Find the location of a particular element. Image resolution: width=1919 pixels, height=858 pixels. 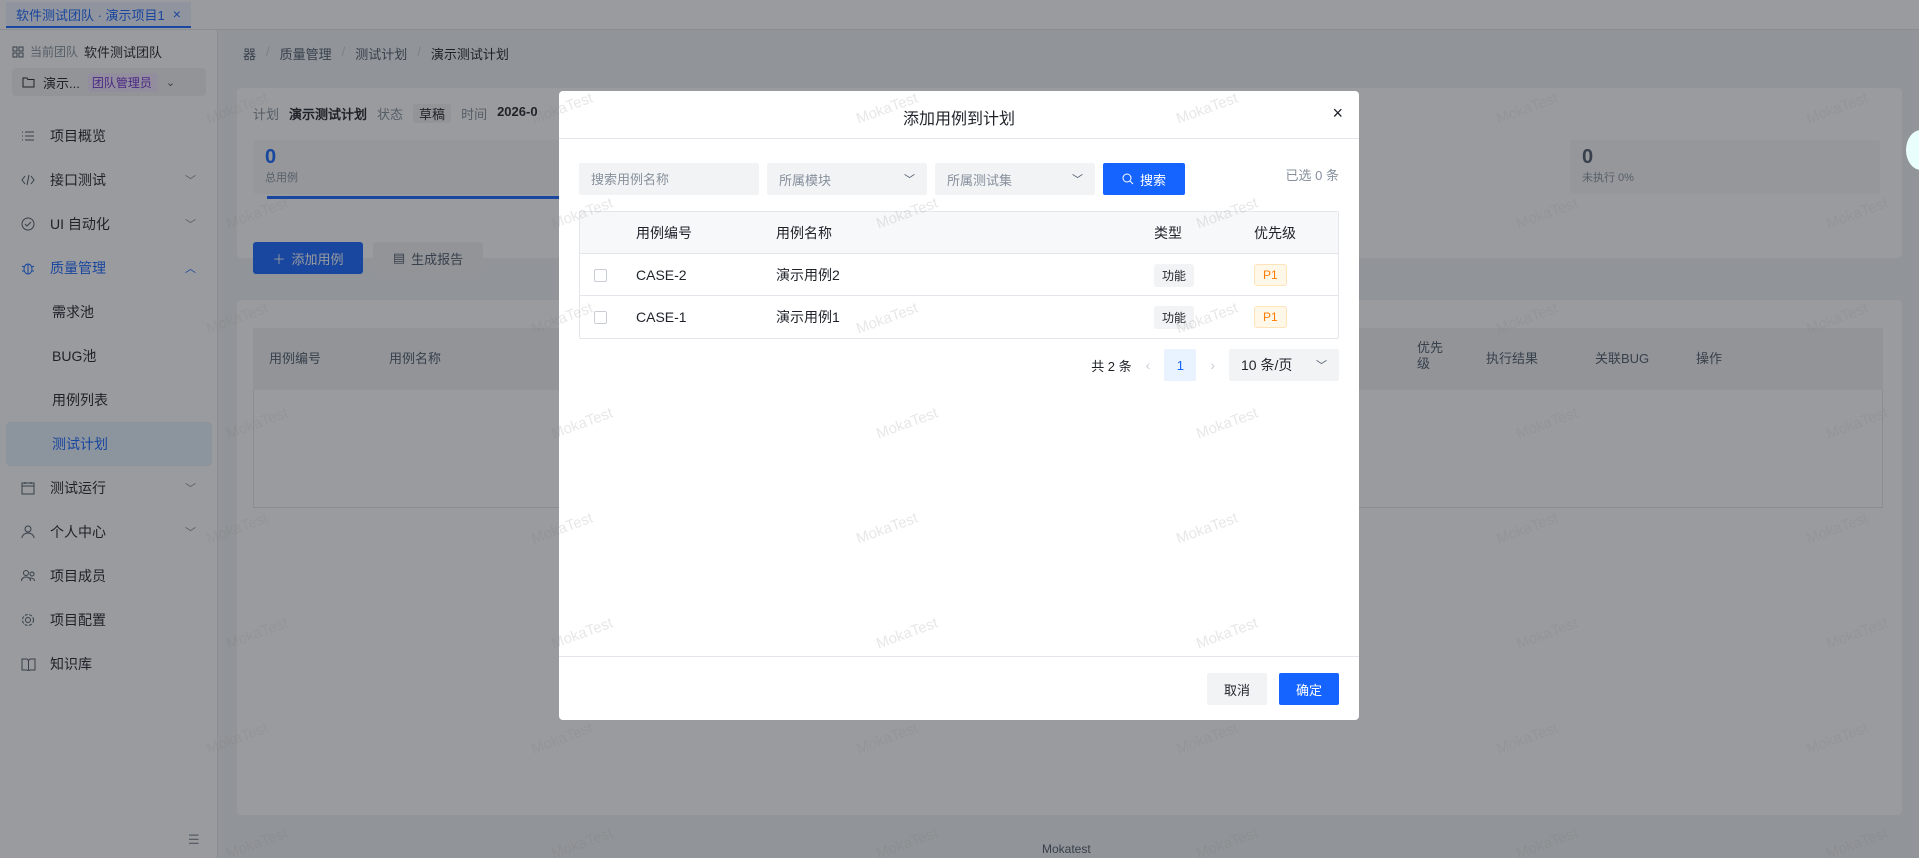

close-icon: × is located at coordinates (1337, 113).